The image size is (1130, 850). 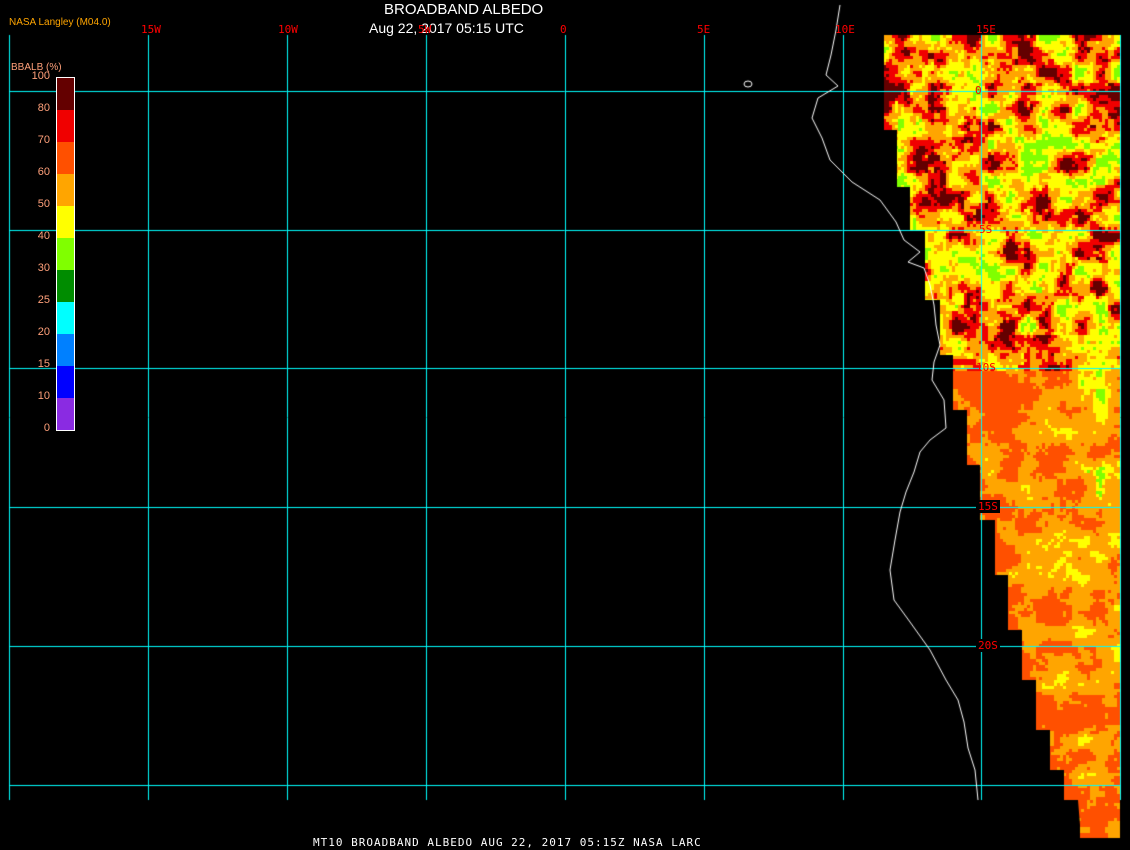 What do you see at coordinates (43, 236) in the screenshot?
I see `colorbar-tick-label: 40` at bounding box center [43, 236].